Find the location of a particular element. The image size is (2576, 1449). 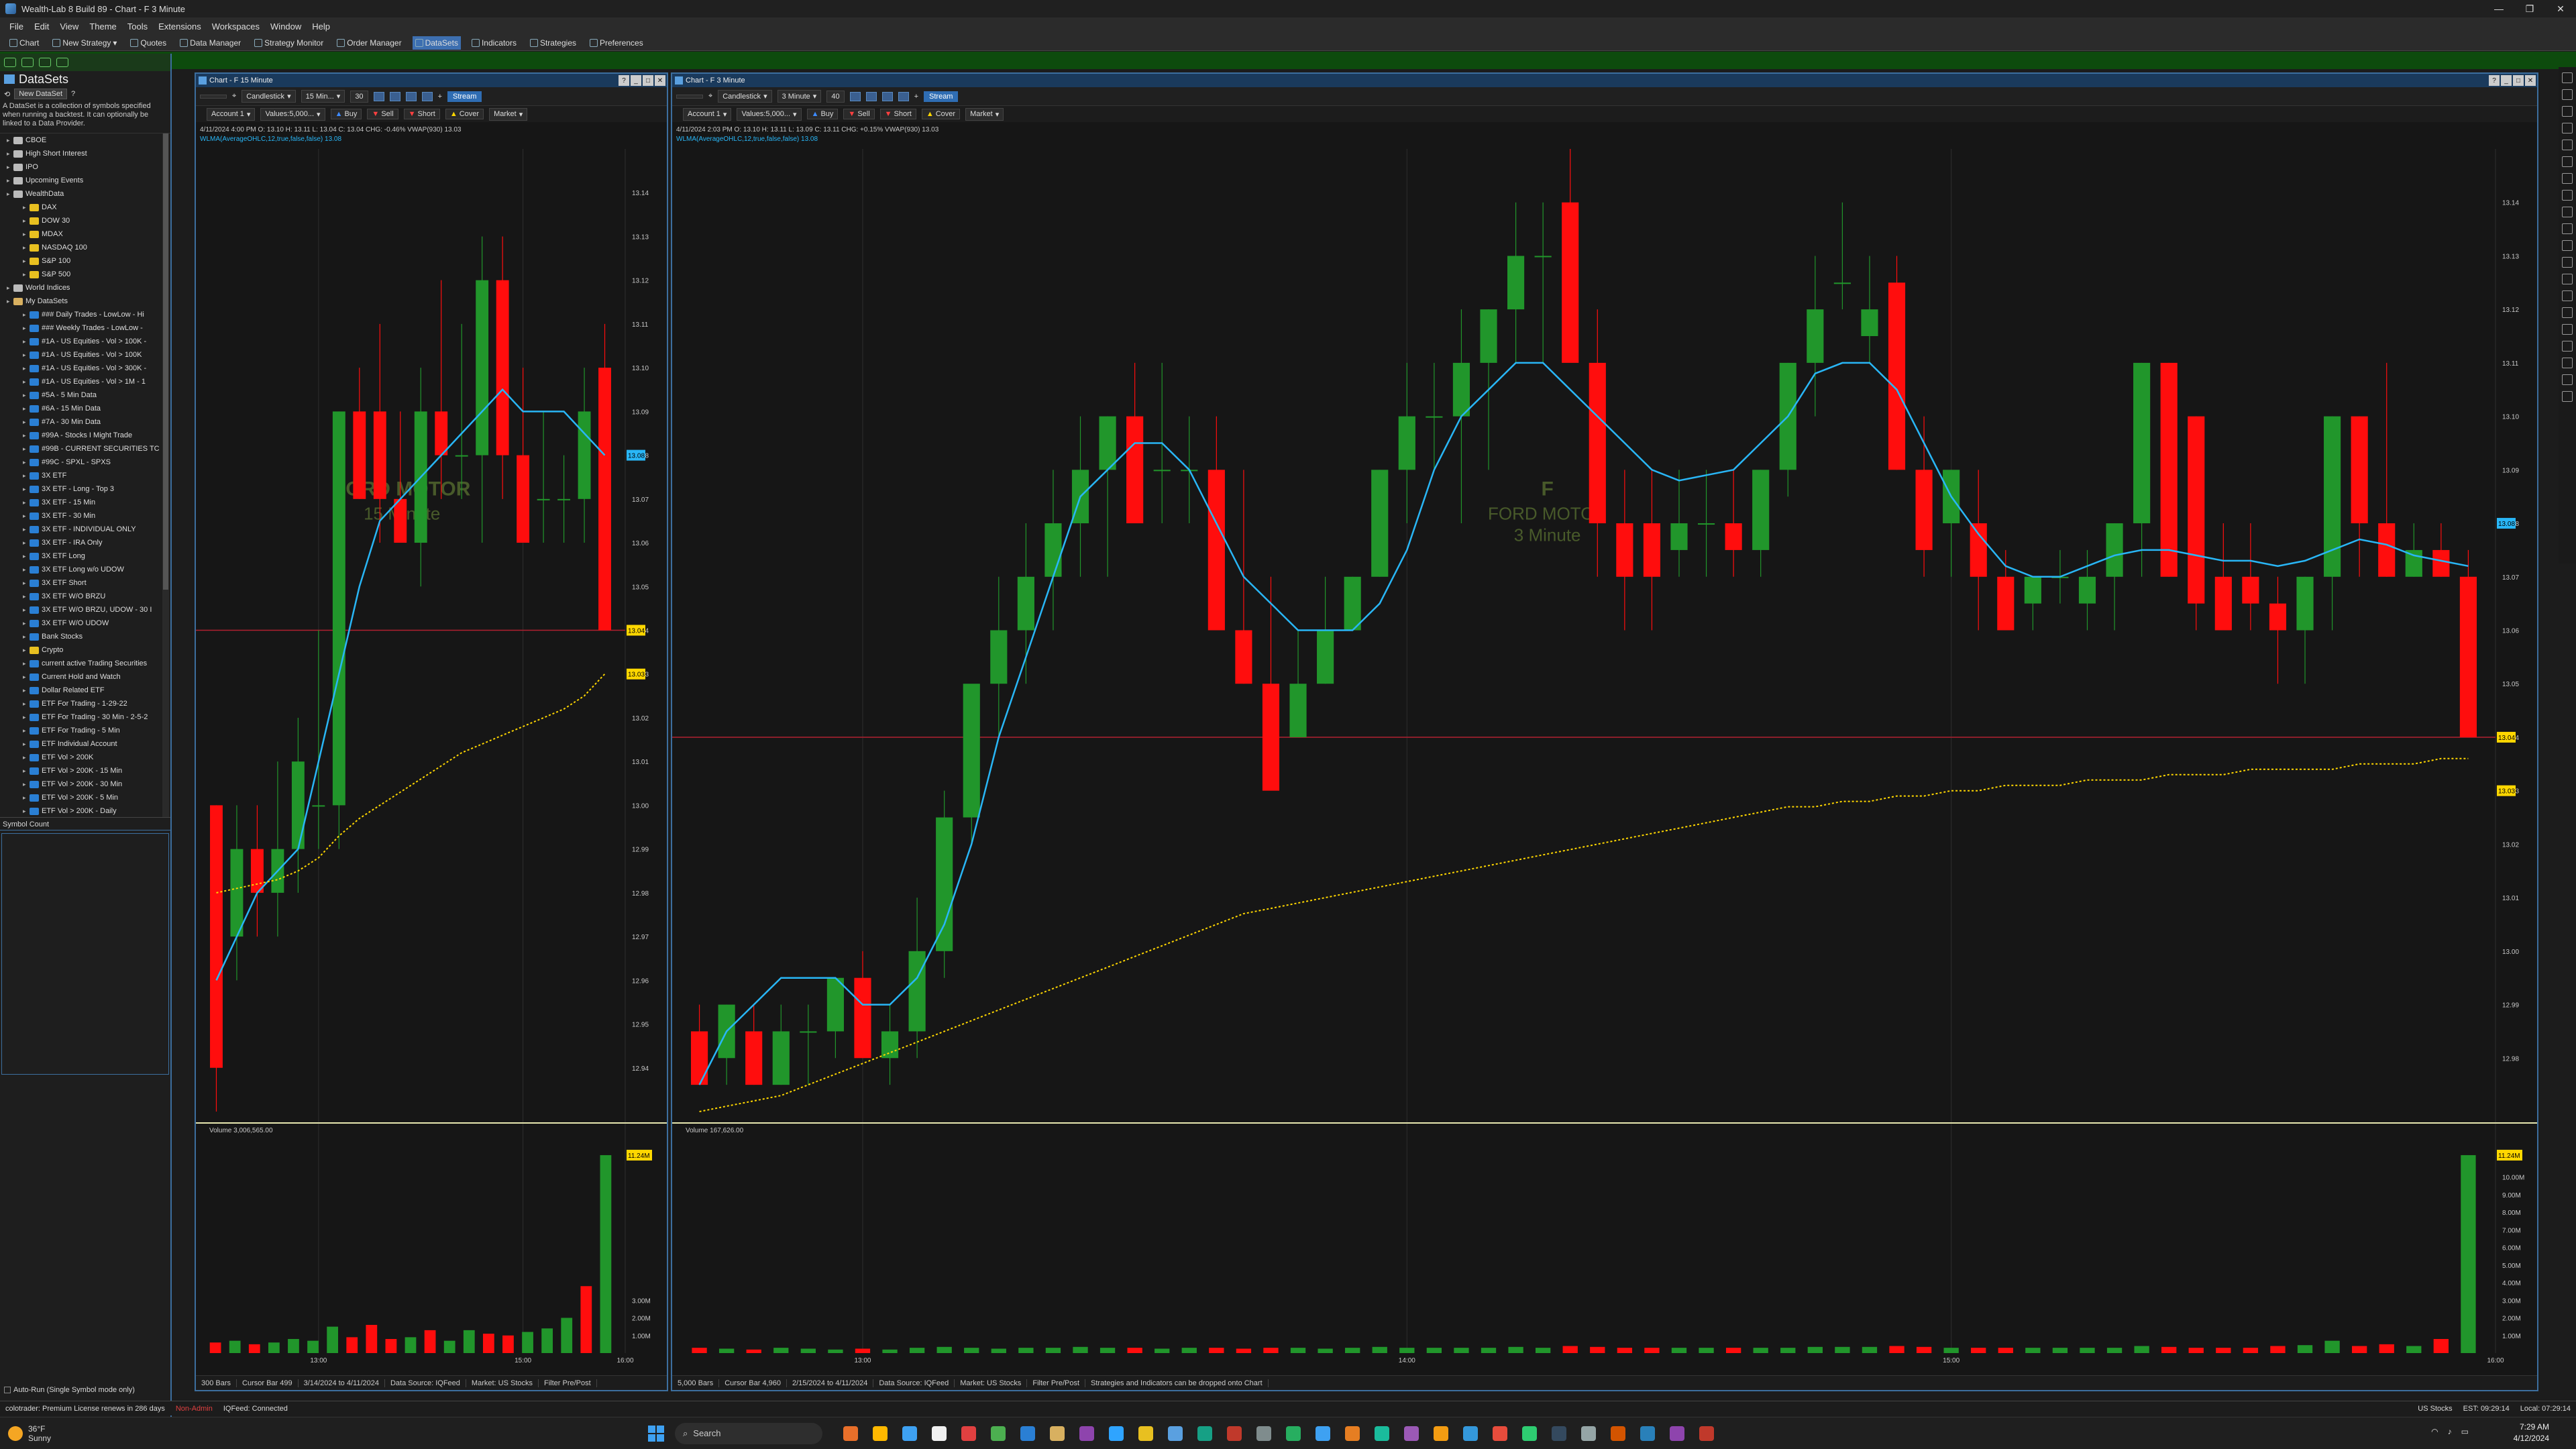

dataset-tree-item: ▸ #1A - US Equities - Vol > 300K - is located at coordinates (85, 368).